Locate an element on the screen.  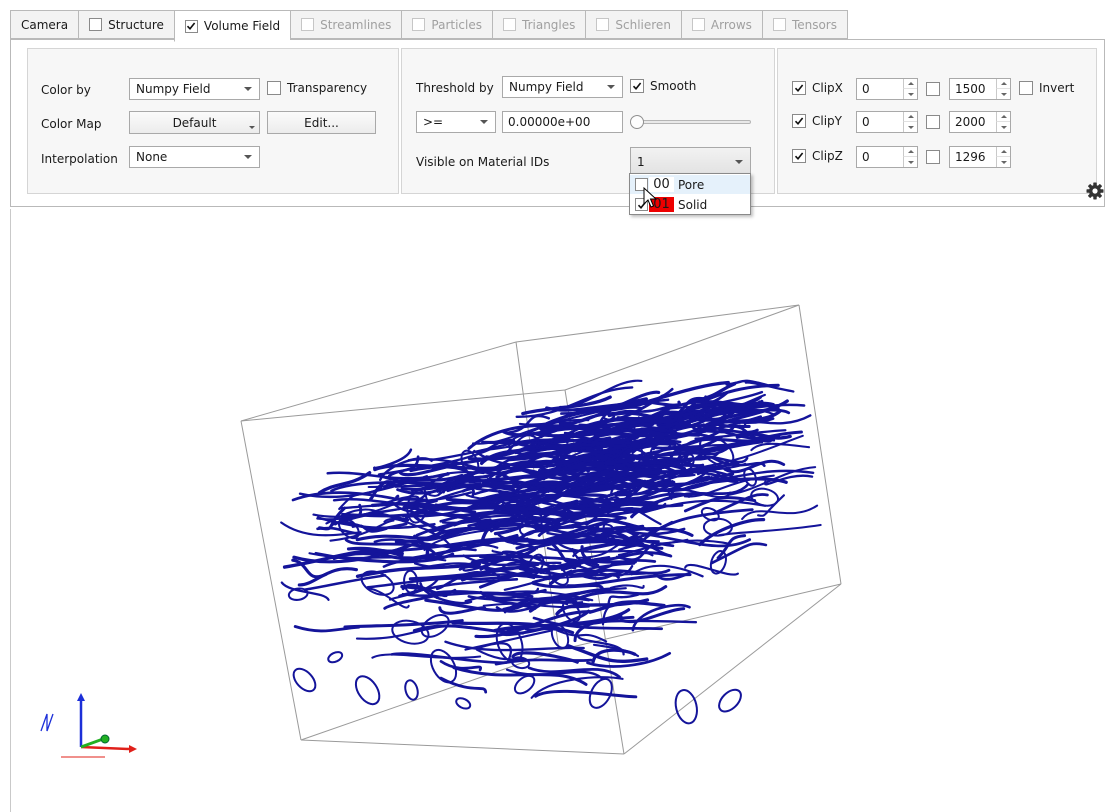
x-axis-arrow is located at coordinates (133, 749).